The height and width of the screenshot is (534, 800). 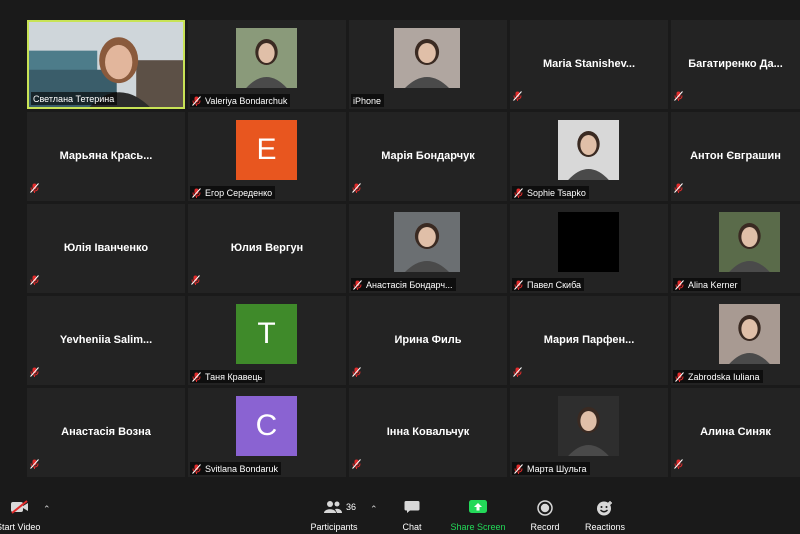 I want to click on start-video-button: Start Video, so click(x=21, y=510).